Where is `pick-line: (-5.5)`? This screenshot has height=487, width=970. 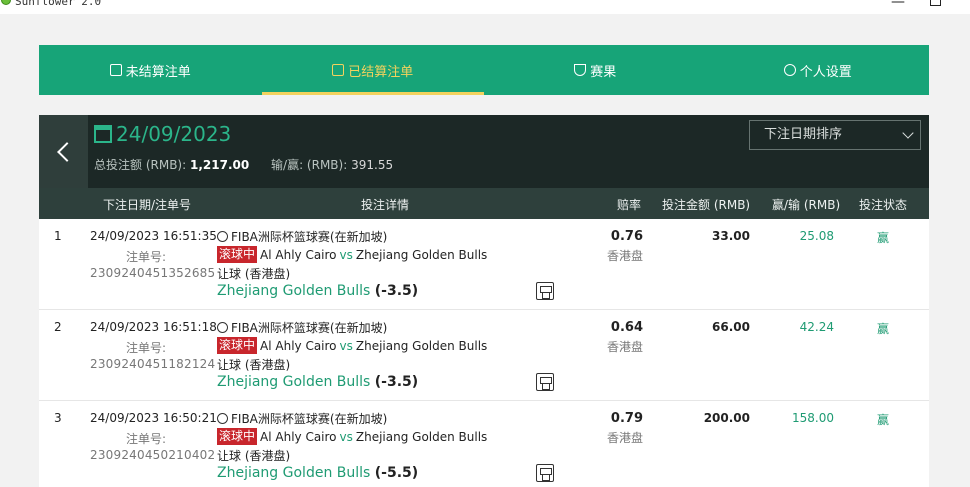
pick-line: (-5.5) is located at coordinates (396, 473).